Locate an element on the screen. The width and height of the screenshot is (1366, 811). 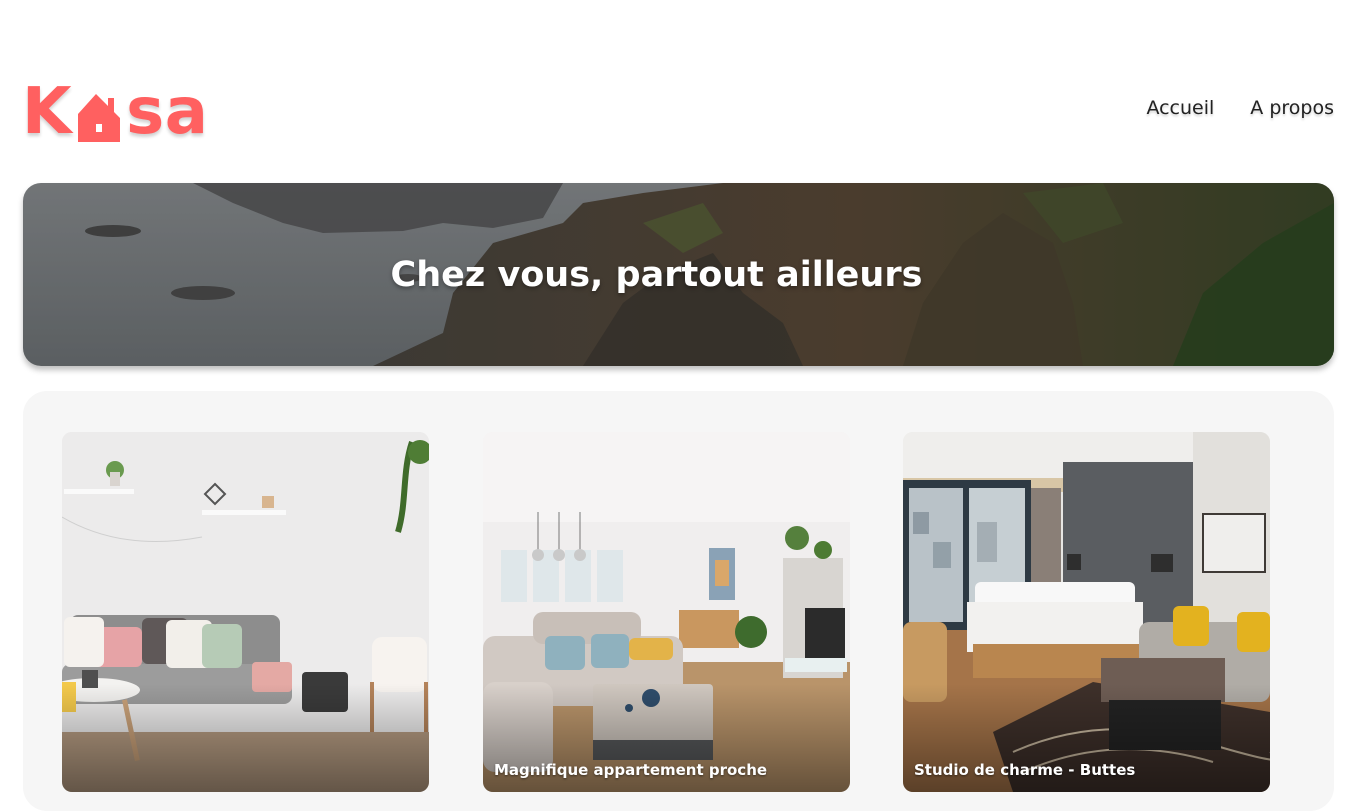
card-title: Magnifique appartement proche is located at coordinates (631, 770).